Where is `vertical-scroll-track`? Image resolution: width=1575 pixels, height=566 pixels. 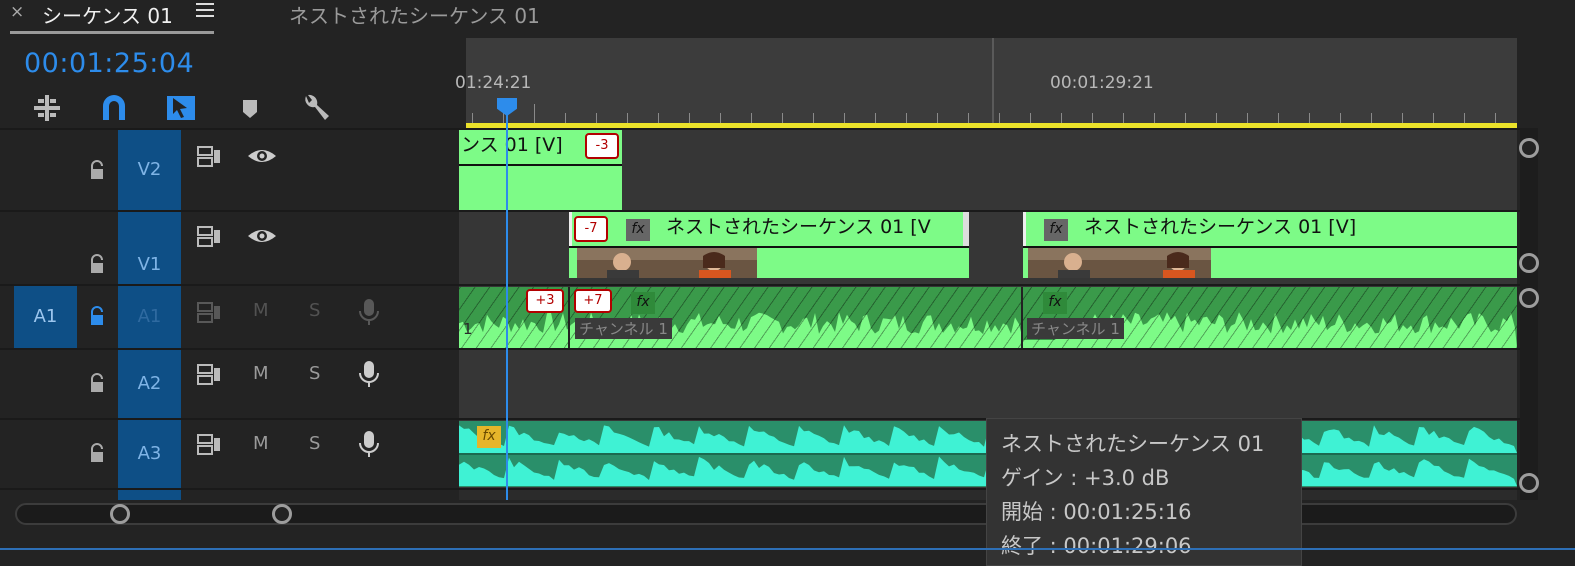 vertical-scroll-track is located at coordinates (1529, 314).